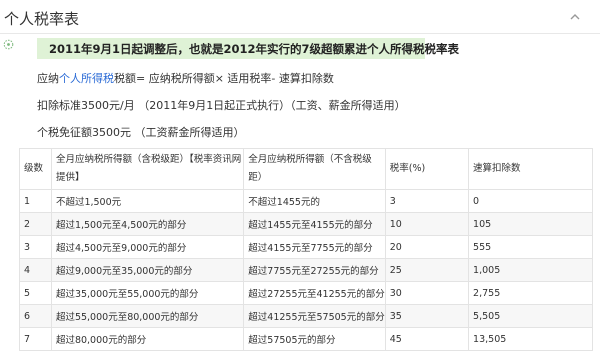 Image resolution: width=600 pixels, height=351 pixels. I want to click on chevron-up-icon, so click(575, 17).